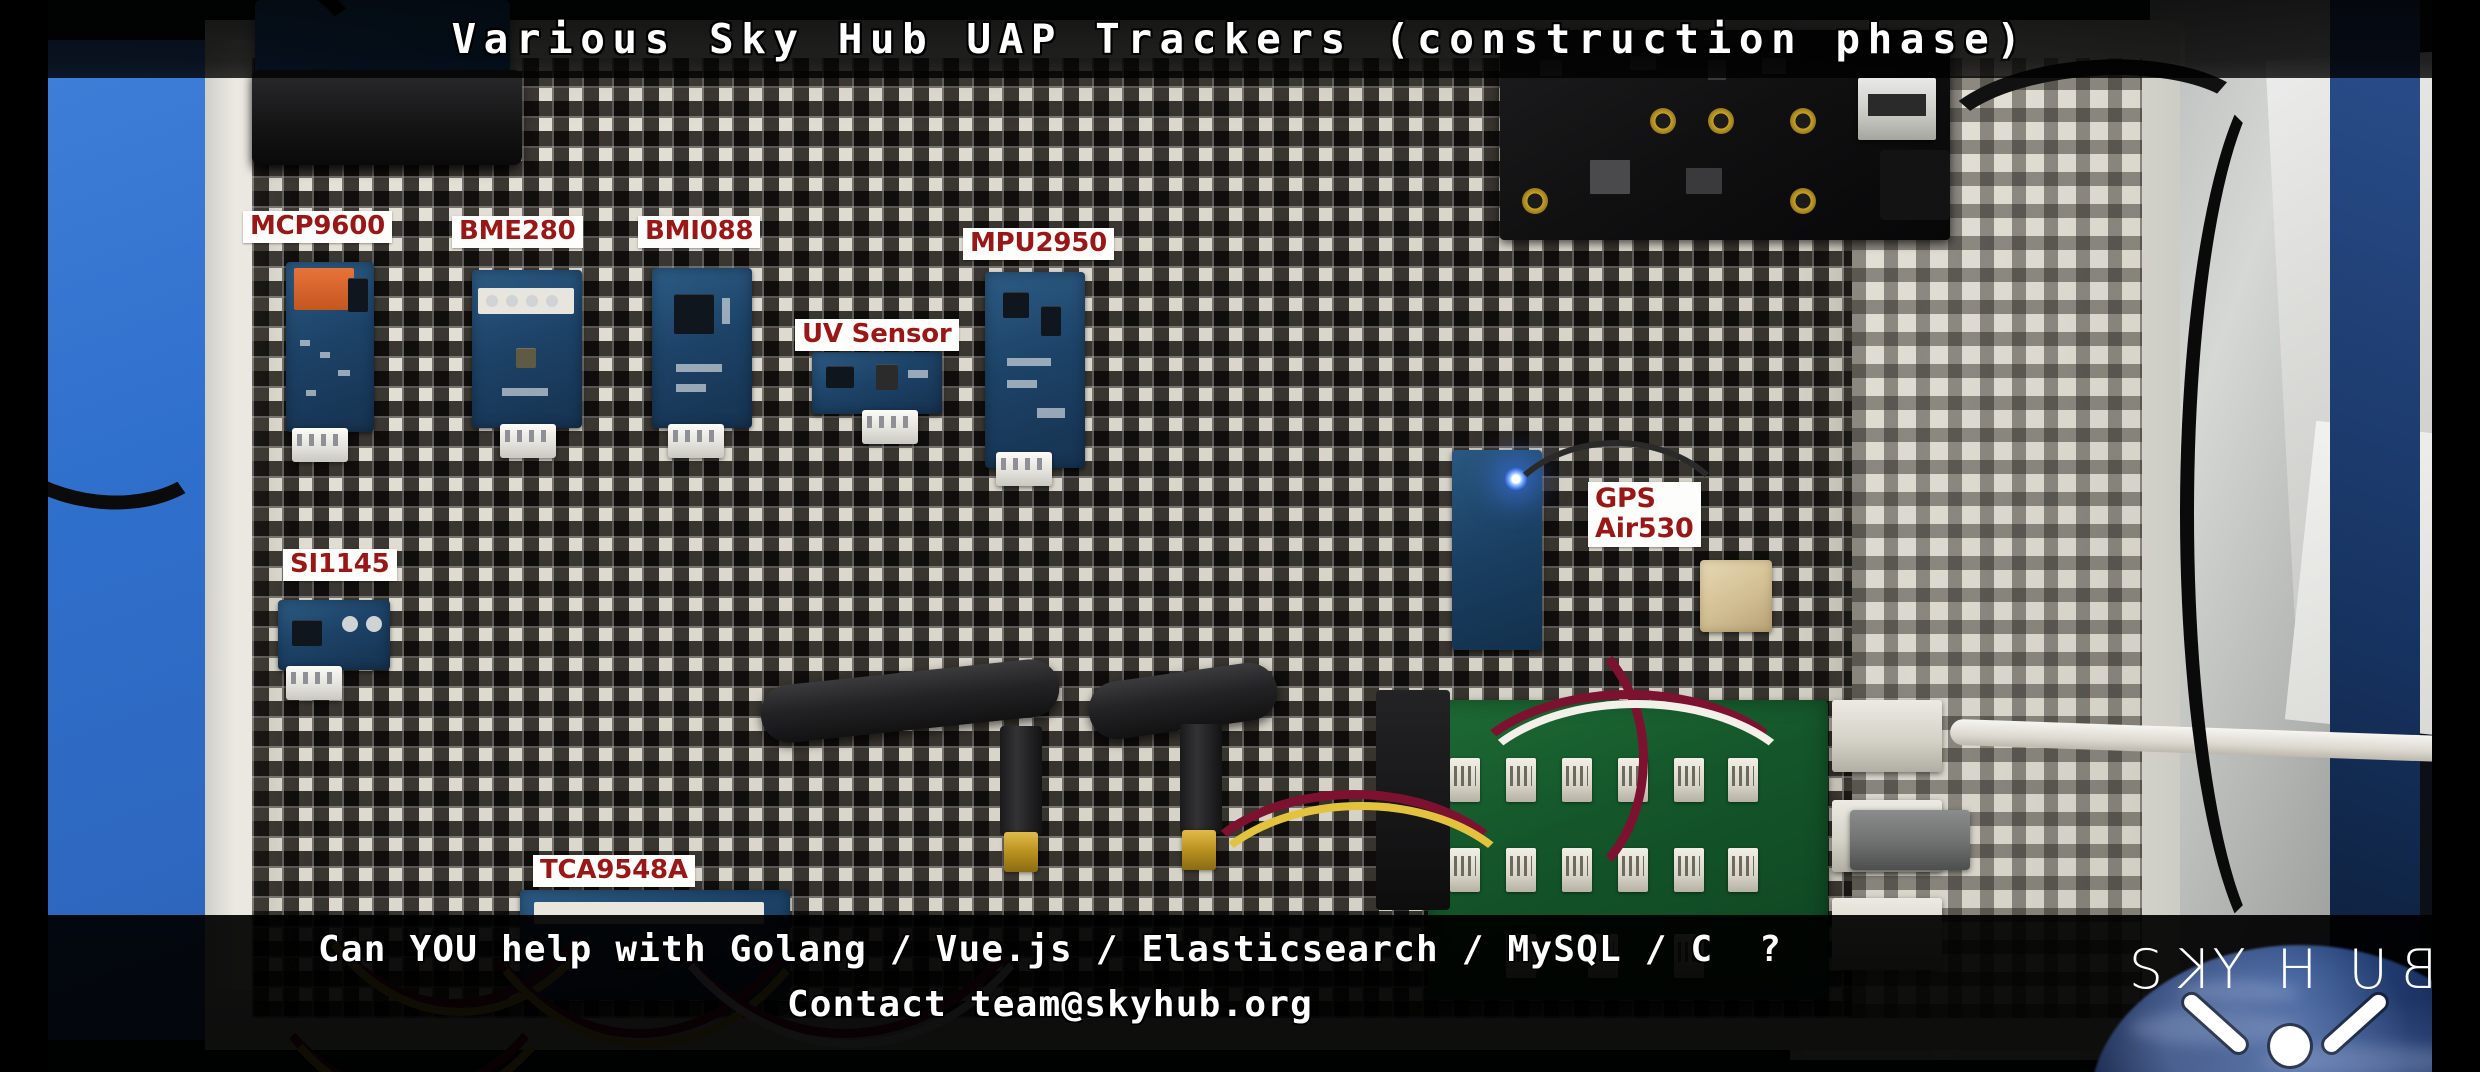 Image resolution: width=2480 pixels, height=1072 pixels. What do you see at coordinates (340, 565) in the screenshot?
I see `label-si1145: SI1145` at bounding box center [340, 565].